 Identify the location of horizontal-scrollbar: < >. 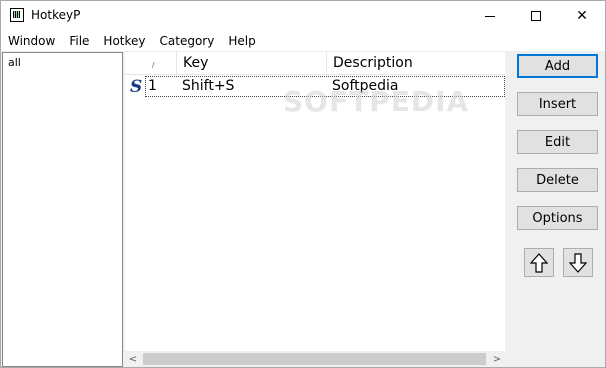
(315, 359).